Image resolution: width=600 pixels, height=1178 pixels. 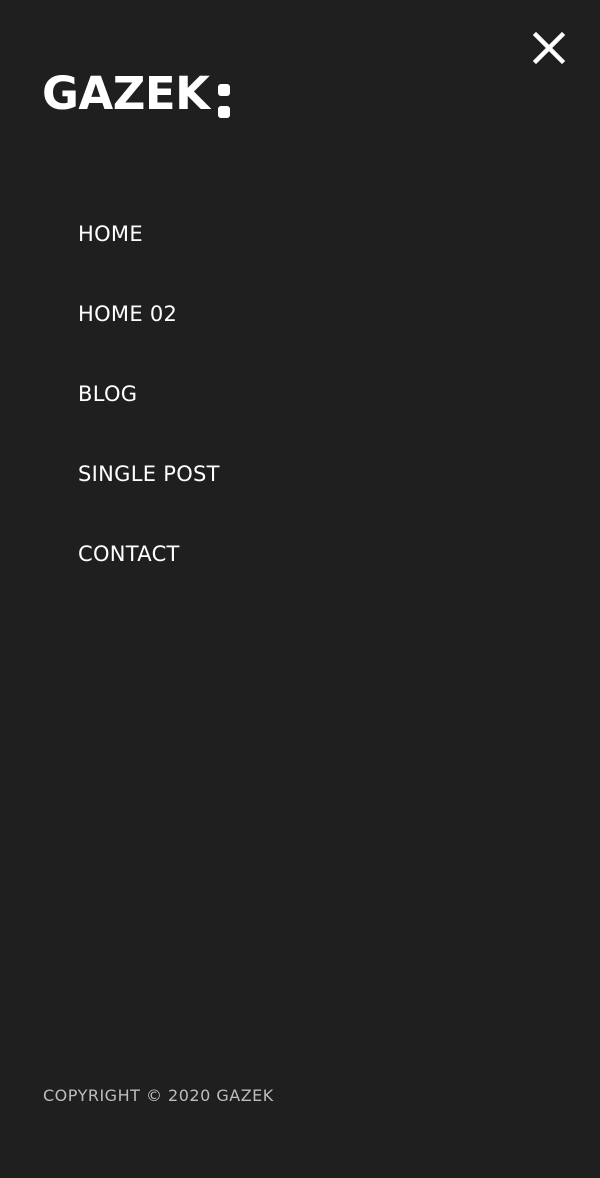 I want to click on logo-colon-mark, so click(x=224, y=96).